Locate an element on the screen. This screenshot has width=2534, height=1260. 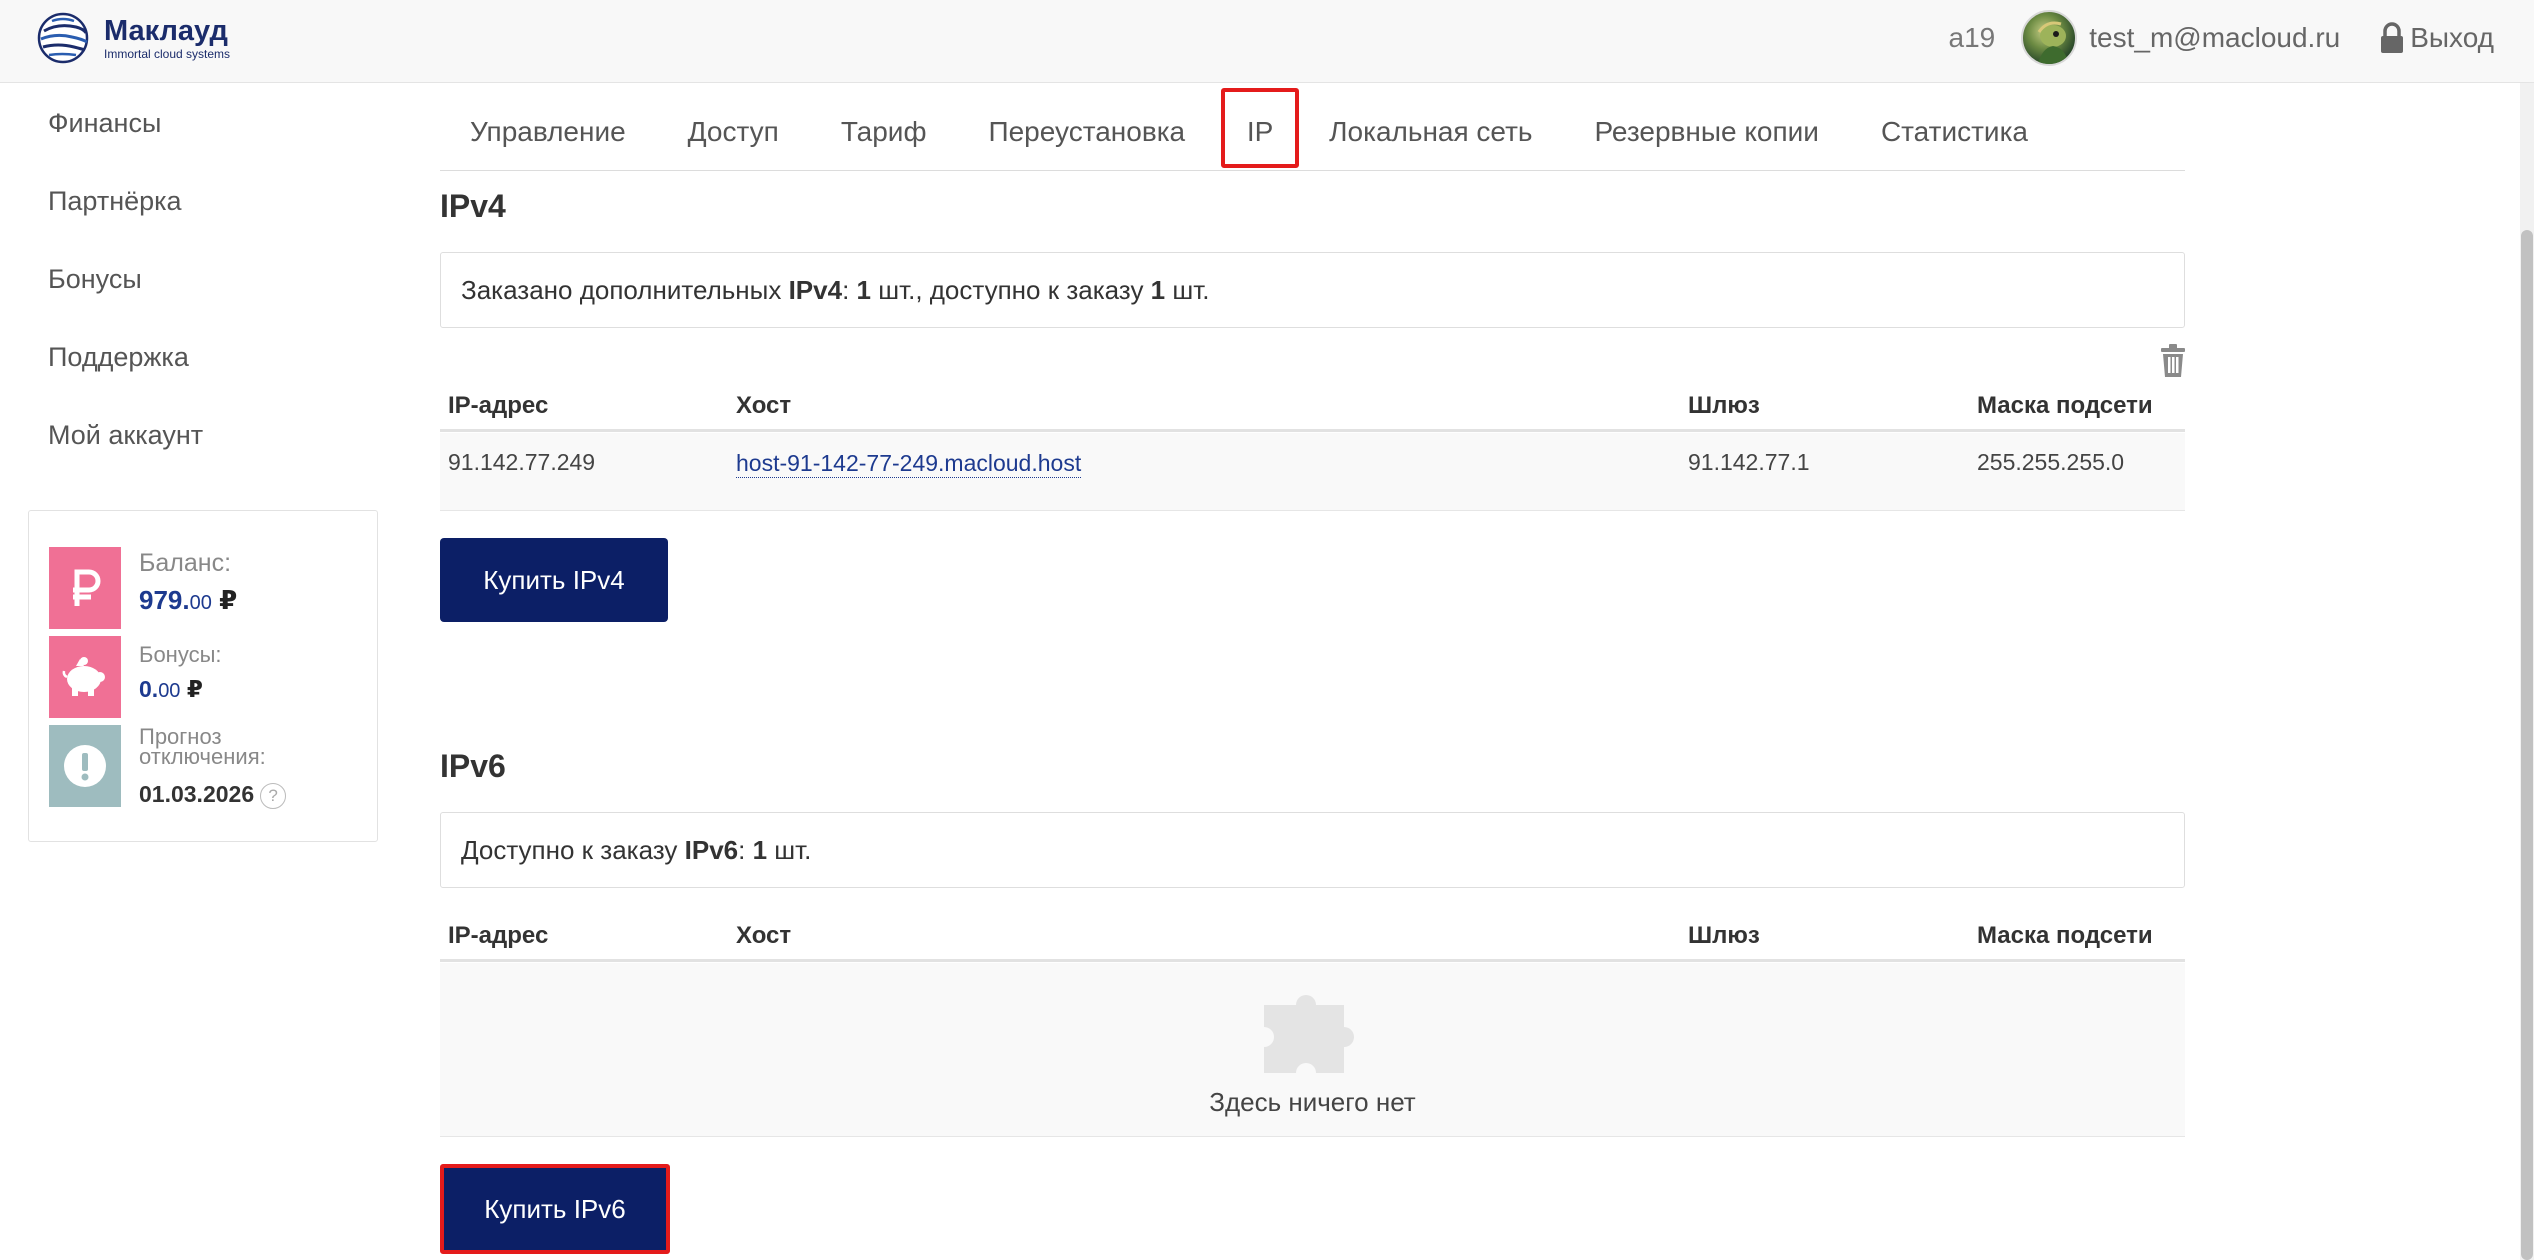
ipv6-table-header: IP-адрес Хост Шлюз Маска подсети is located at coordinates (1312, 931).